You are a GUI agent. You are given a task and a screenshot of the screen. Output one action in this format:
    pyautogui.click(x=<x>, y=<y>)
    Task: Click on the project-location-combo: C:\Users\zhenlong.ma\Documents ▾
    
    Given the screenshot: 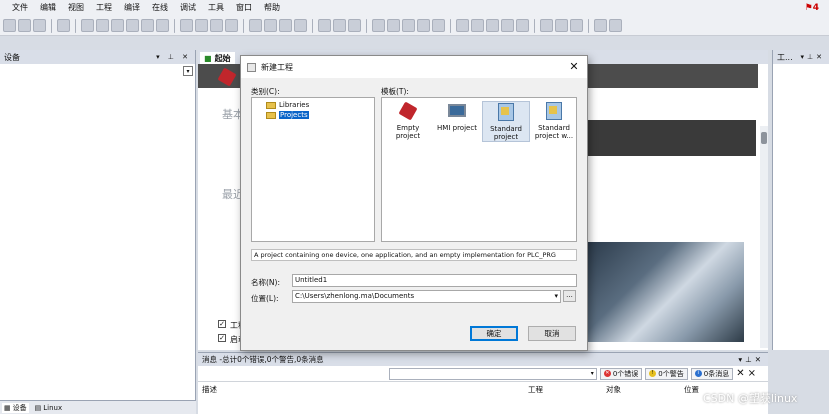 What is the action you would take?
    pyautogui.click(x=426, y=296)
    